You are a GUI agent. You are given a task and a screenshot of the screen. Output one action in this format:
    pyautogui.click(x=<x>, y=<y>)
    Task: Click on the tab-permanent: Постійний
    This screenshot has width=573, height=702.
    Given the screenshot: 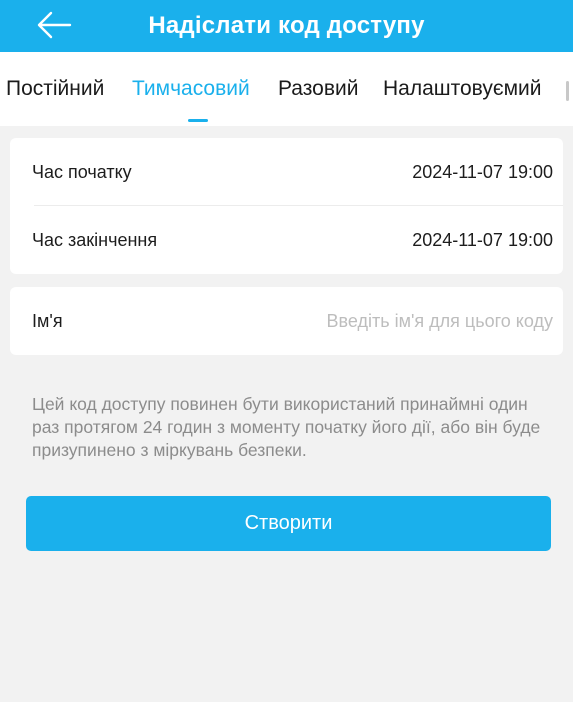 What is the action you would take?
    pyautogui.click(x=55, y=89)
    